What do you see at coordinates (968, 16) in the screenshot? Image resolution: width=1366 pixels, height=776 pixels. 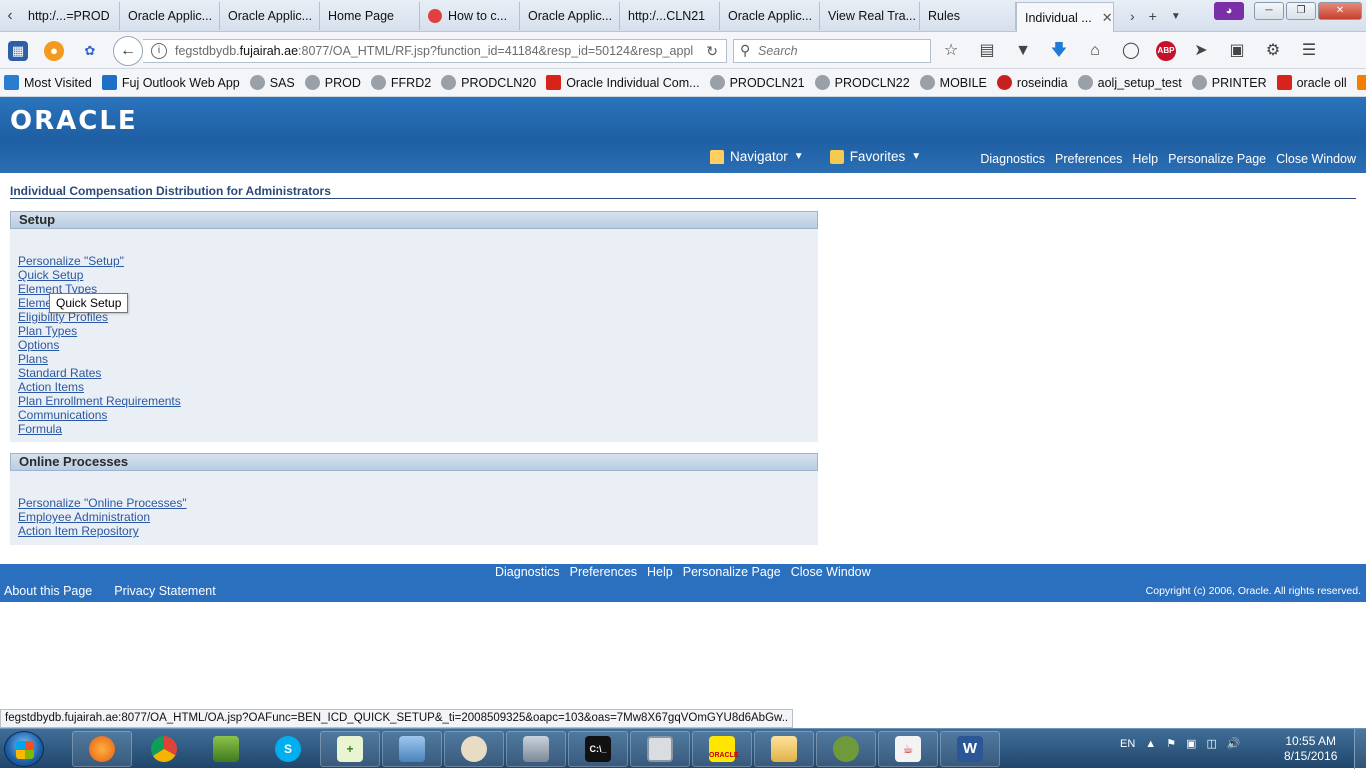 I see `browser-tab: Rules` at bounding box center [968, 16].